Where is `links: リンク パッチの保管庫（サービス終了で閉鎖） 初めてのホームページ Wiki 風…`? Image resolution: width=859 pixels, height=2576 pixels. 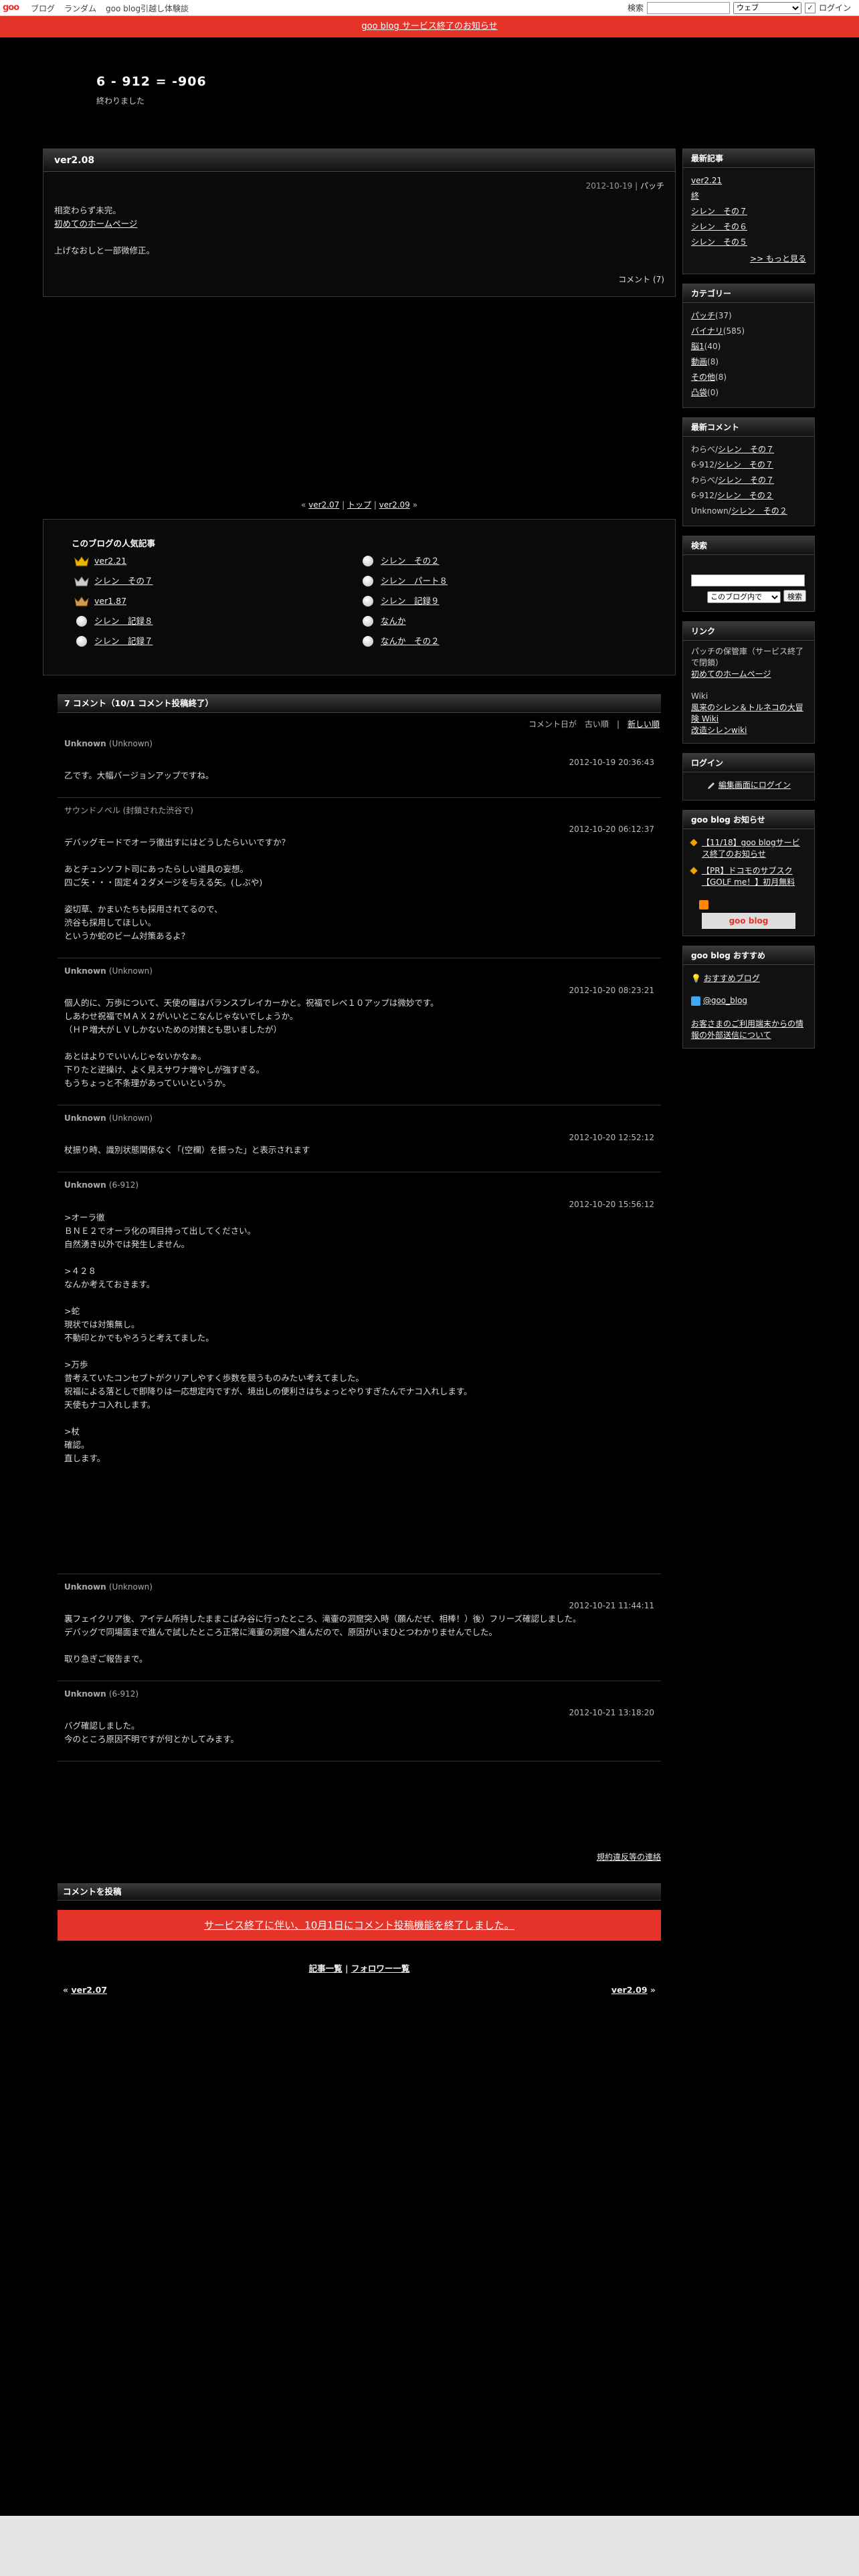
links: リンク パッチの保管庫（サービス終了で閉鎖） 初めてのホームページ Wiki 風… is located at coordinates (748, 682).